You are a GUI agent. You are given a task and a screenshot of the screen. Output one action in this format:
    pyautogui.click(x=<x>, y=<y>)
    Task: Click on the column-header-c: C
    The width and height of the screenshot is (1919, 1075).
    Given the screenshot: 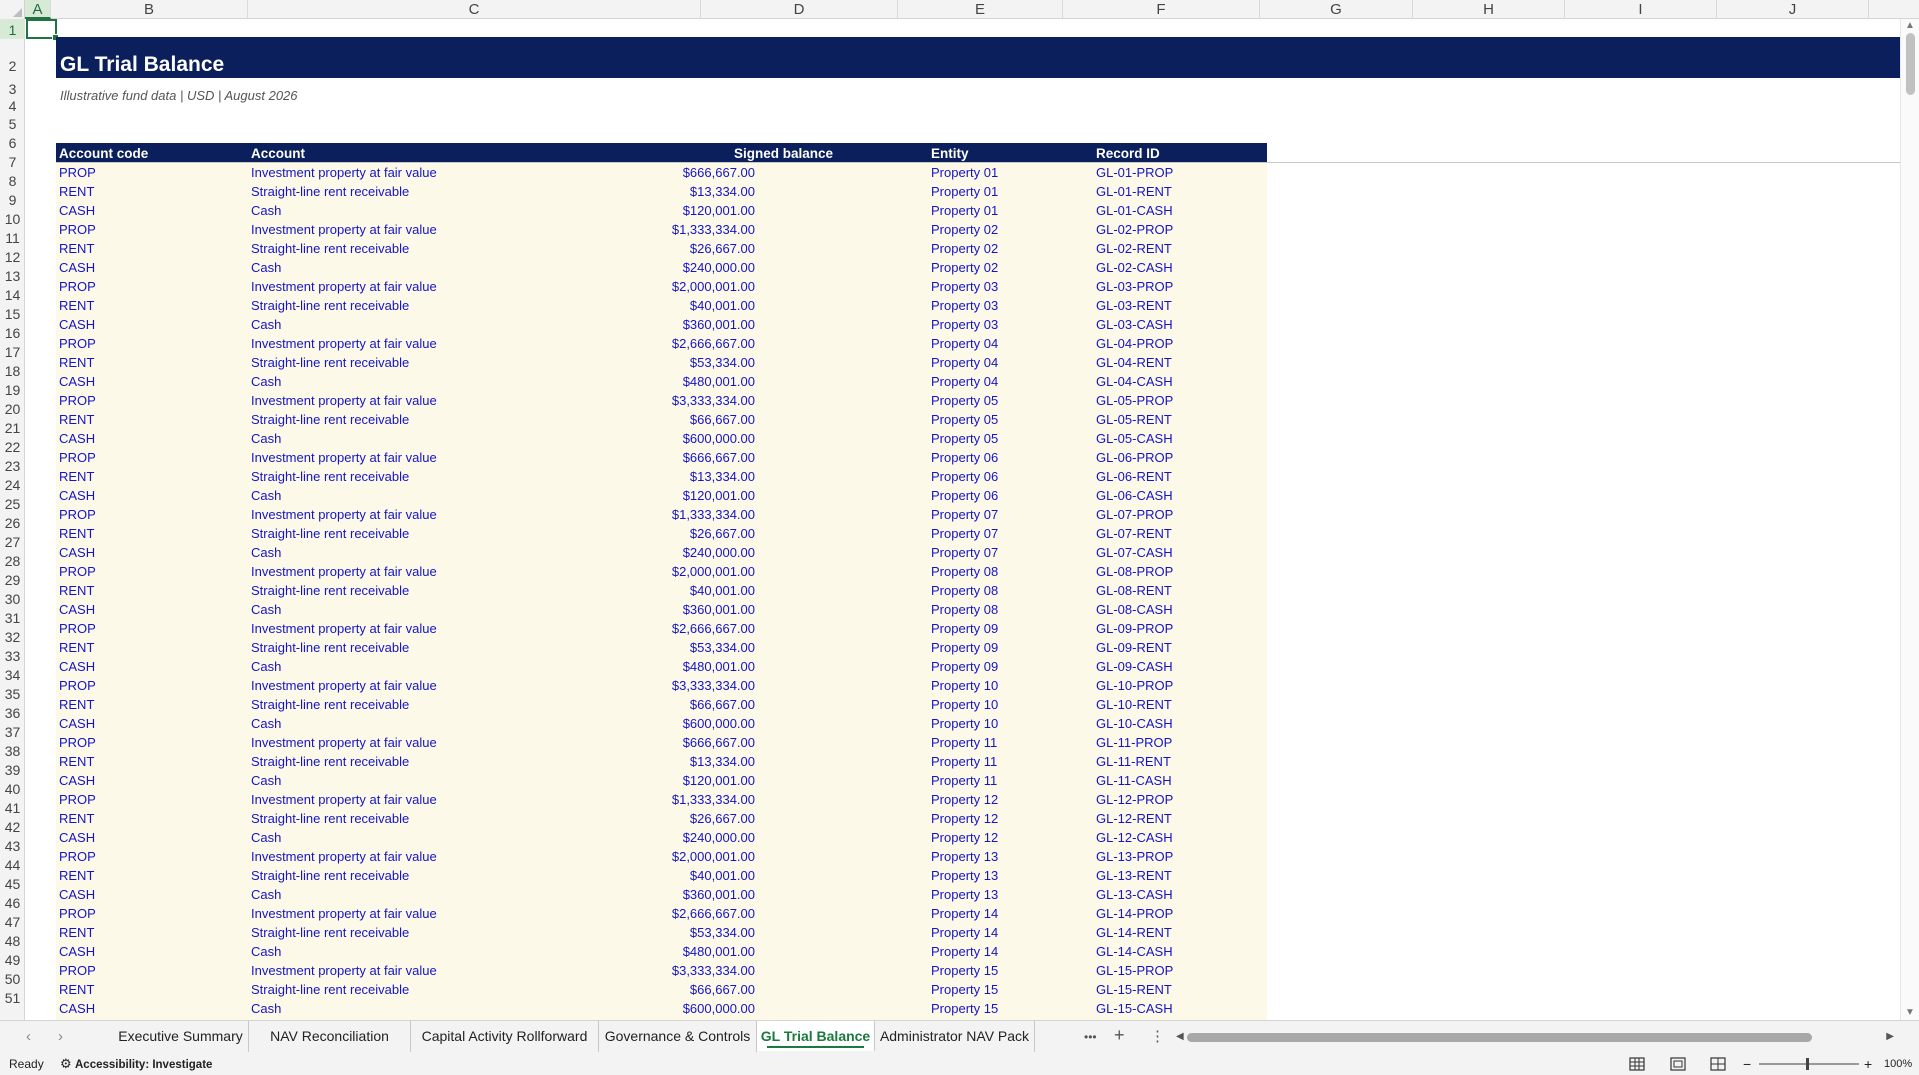 What is the action you would take?
    pyautogui.click(x=474, y=9)
    